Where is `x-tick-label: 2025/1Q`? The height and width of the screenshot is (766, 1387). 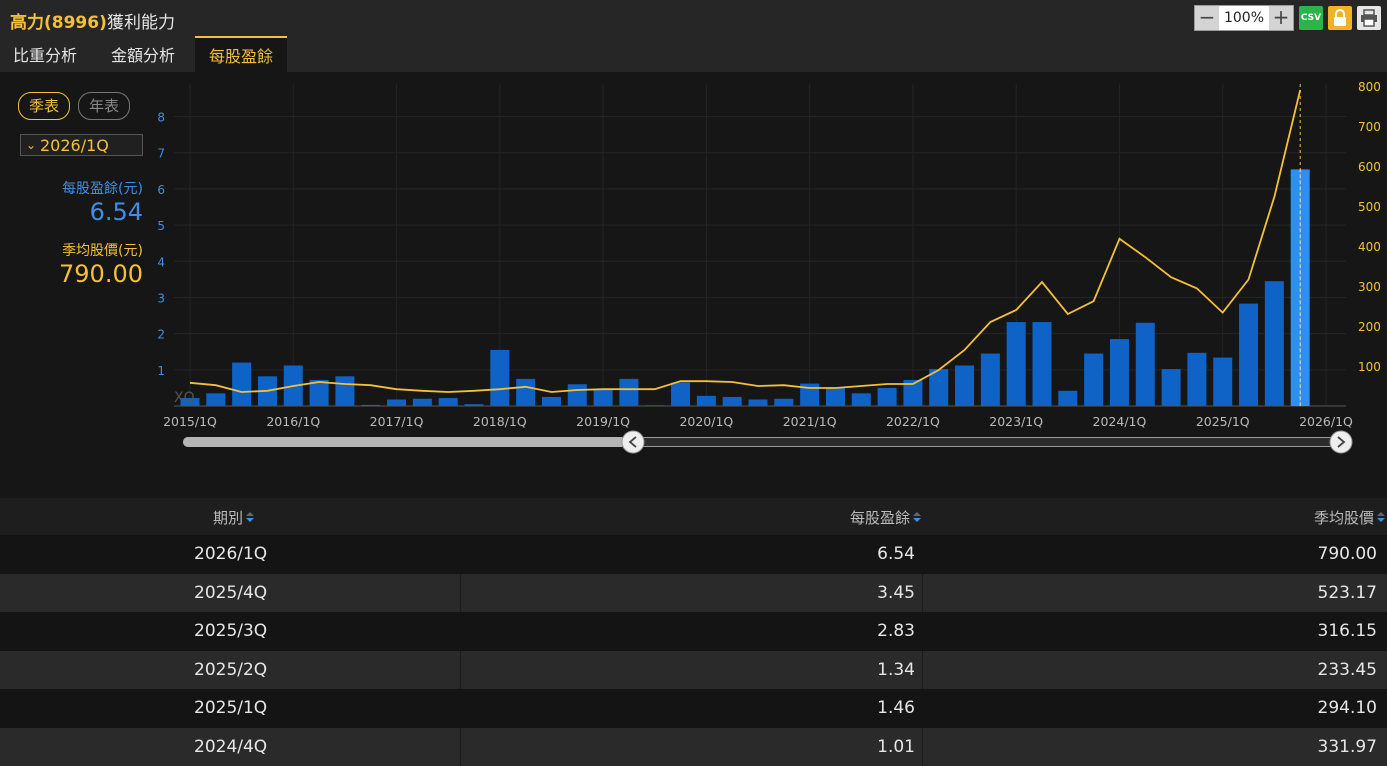
x-tick-label: 2025/1Q is located at coordinates (1223, 421).